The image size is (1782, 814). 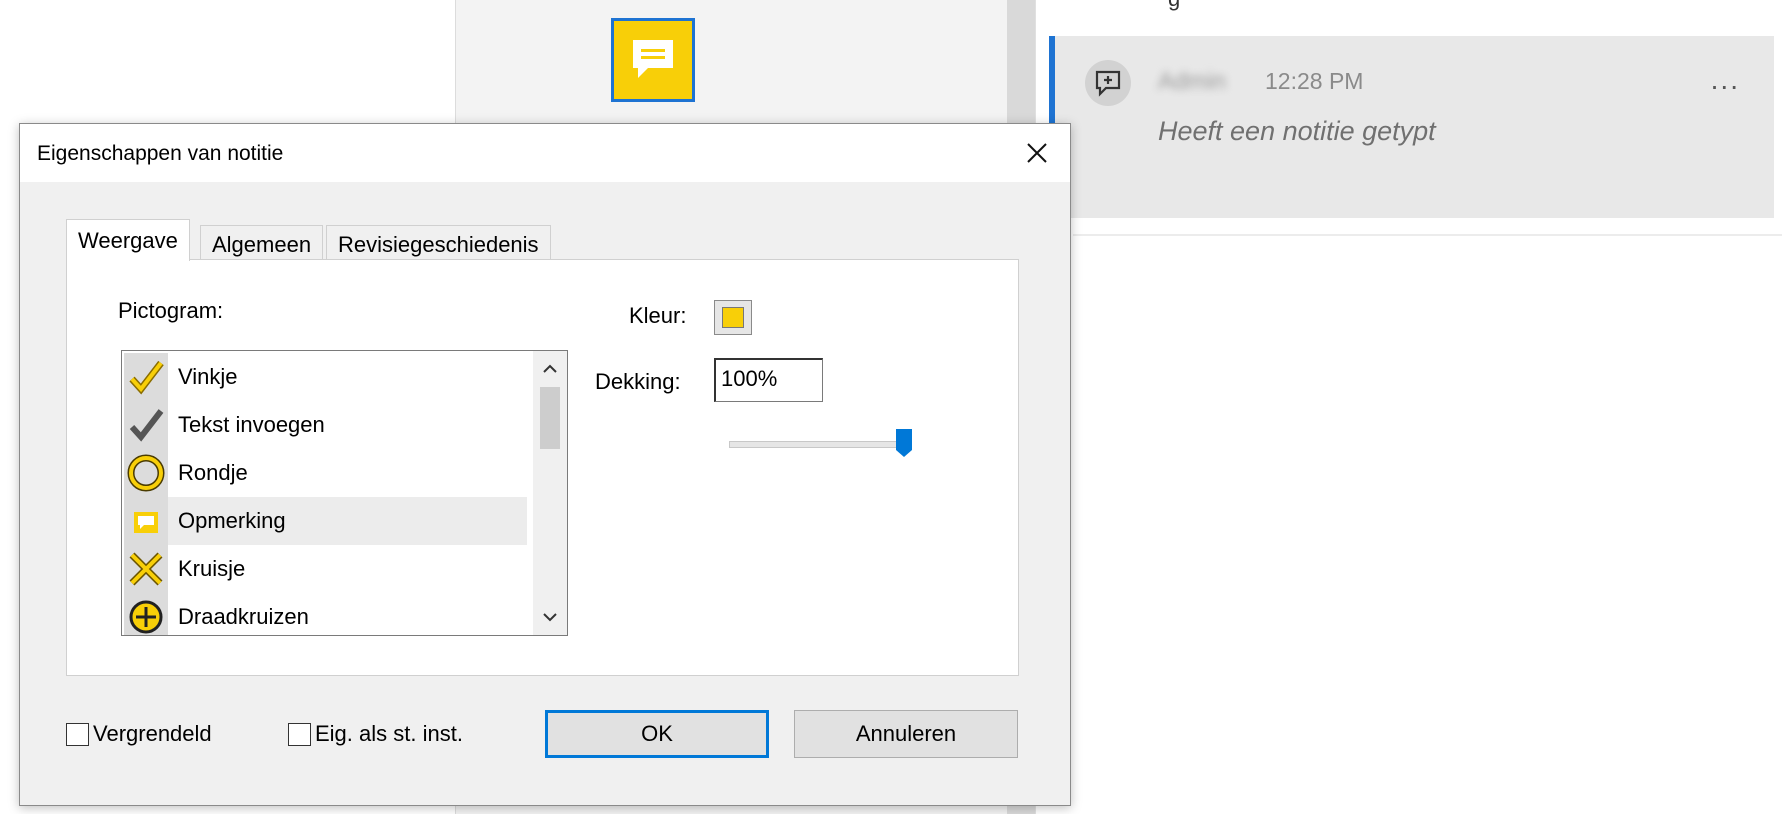 What do you see at coordinates (251, 424) in the screenshot?
I see `list-item-label: Tekst invoegen` at bounding box center [251, 424].